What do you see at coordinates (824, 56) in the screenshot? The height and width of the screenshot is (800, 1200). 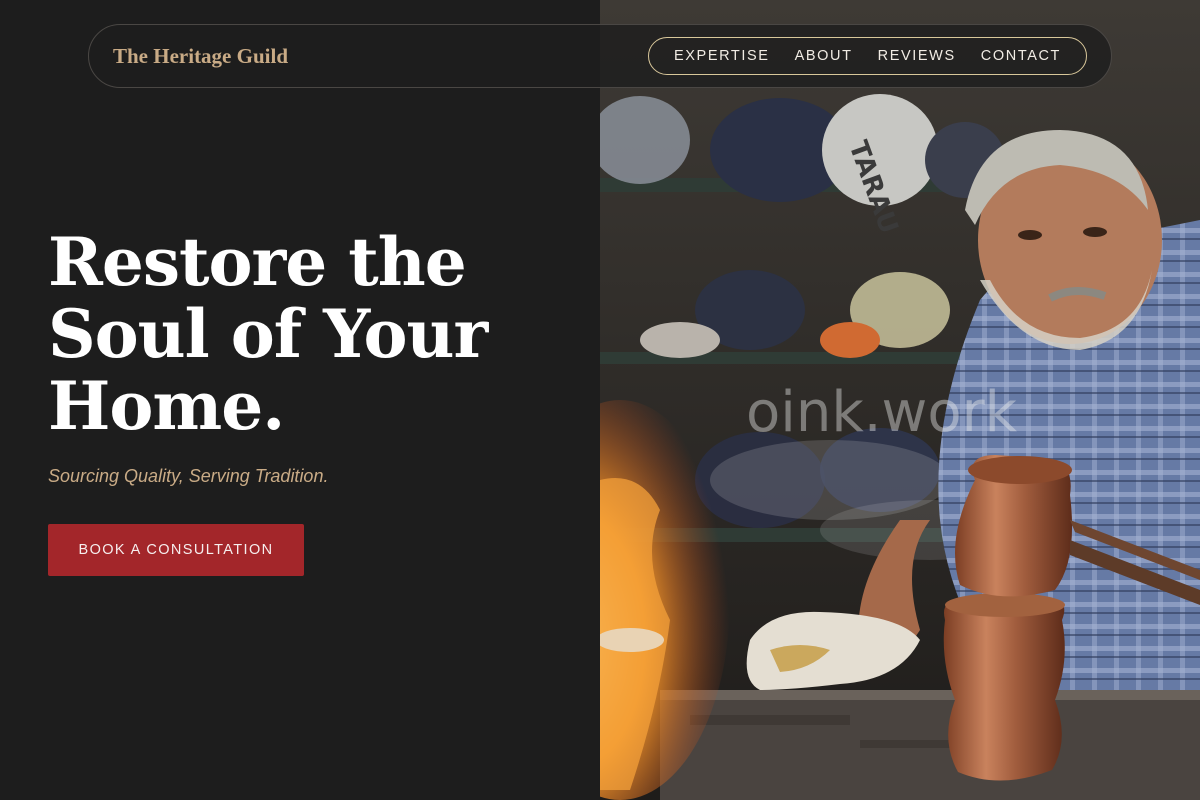 I see `nav-link-about: ABOUT` at bounding box center [824, 56].